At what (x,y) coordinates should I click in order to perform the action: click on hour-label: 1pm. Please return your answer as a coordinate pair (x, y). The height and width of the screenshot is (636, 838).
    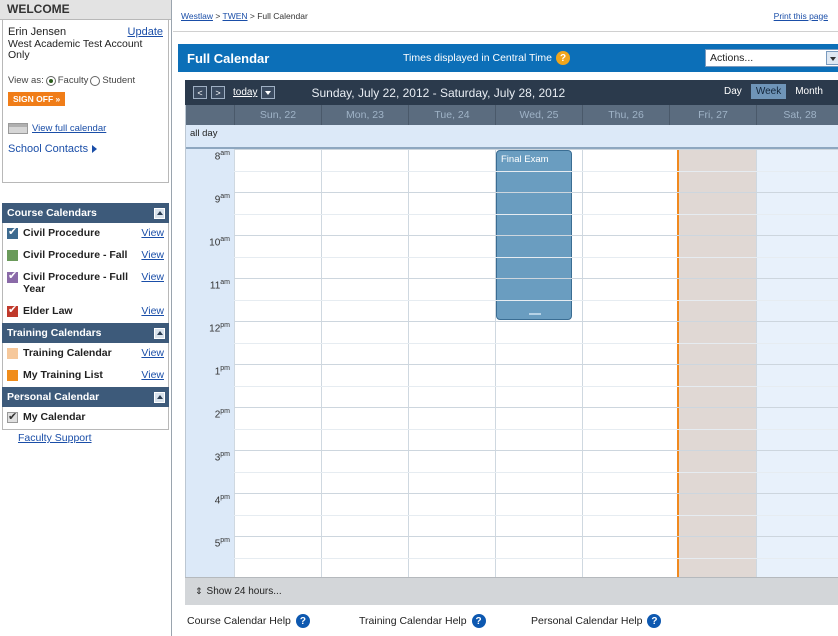
    Looking at the image, I should click on (222, 371).